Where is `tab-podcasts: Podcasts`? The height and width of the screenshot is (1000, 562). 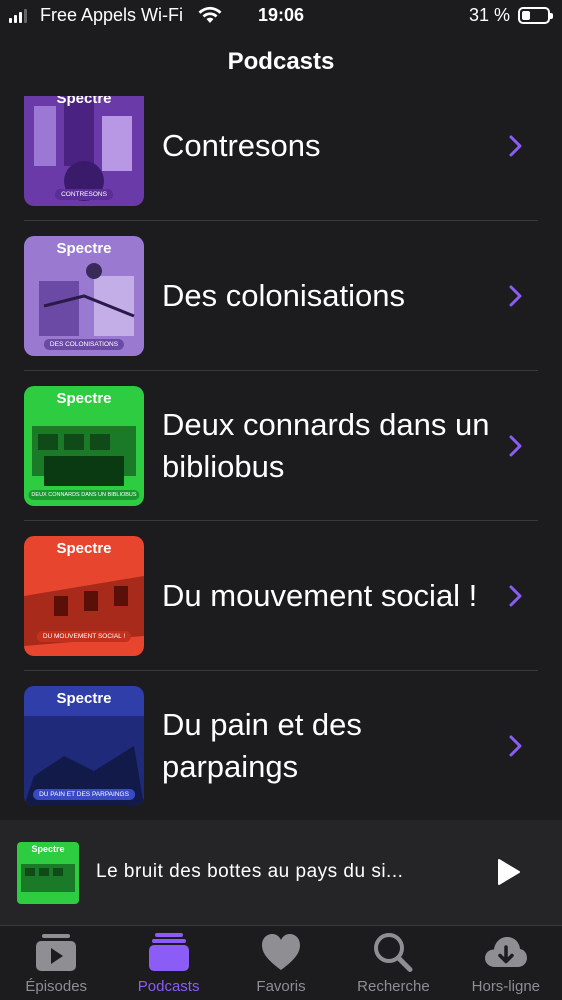 tab-podcasts: Podcasts is located at coordinates (168, 963).